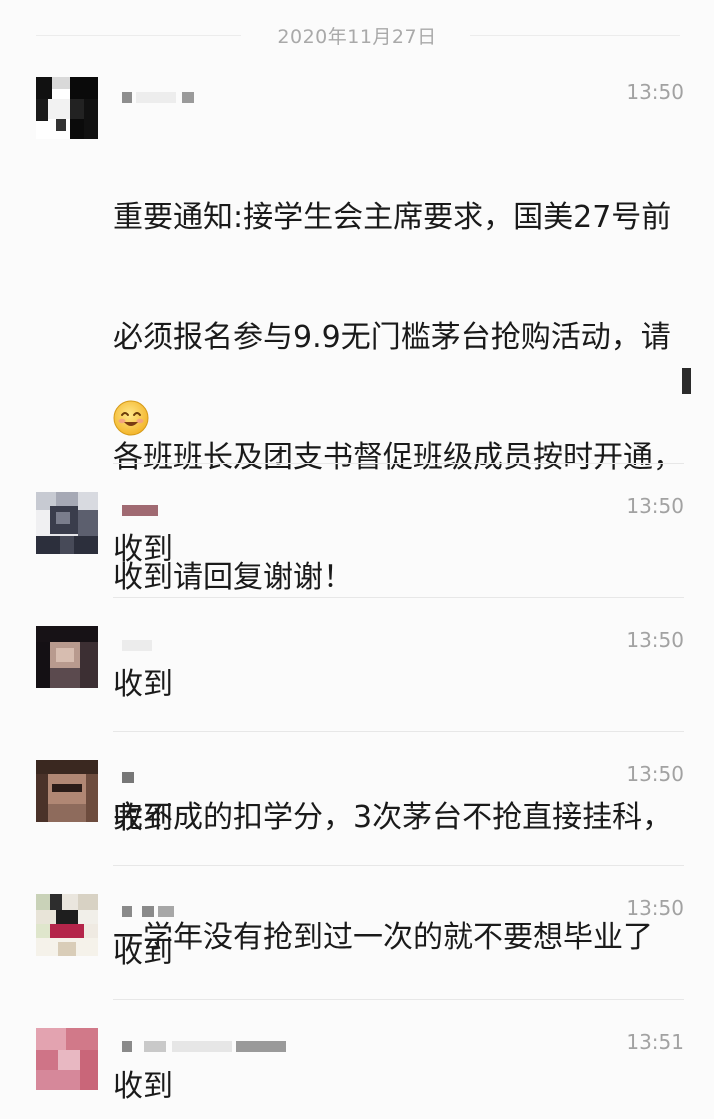  I want to click on watermark-mark, so click(686, 381).